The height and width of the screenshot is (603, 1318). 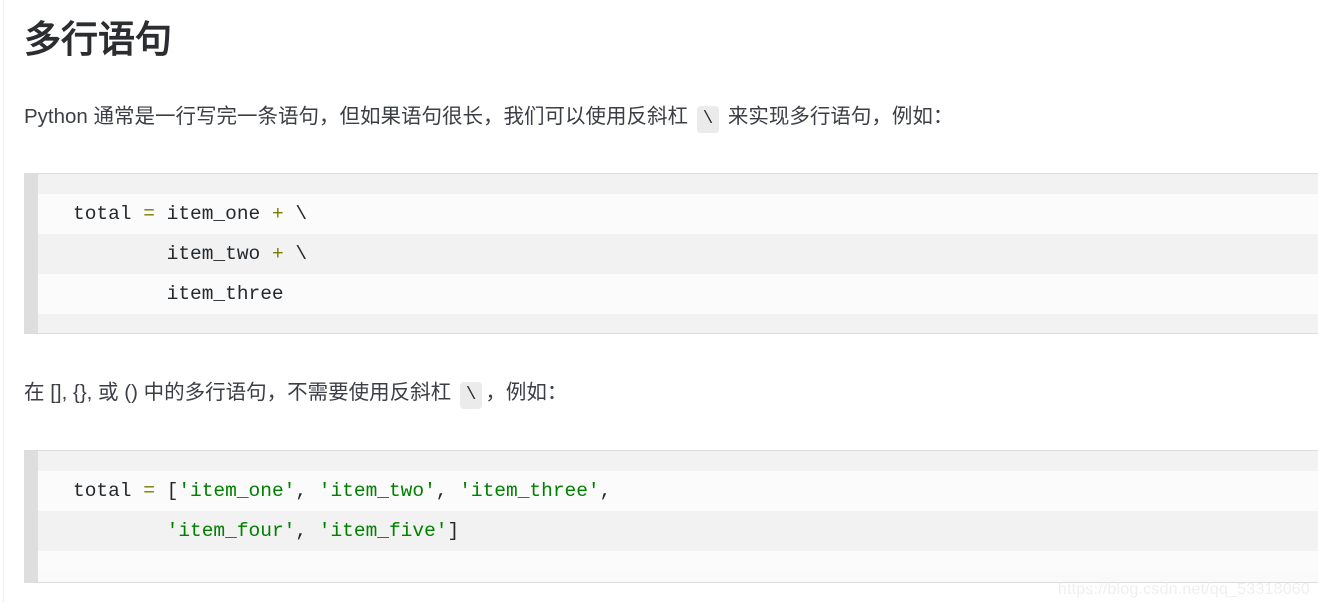 I want to click on code-row: item_three, so click(x=678, y=294).